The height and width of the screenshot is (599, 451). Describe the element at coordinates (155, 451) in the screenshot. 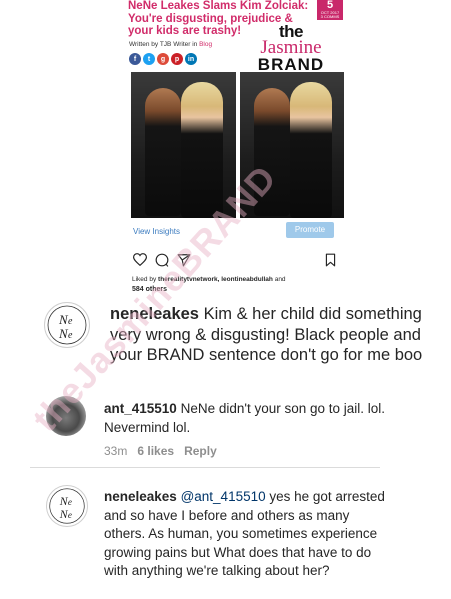

I see `comment-likes: 6 likes` at that location.